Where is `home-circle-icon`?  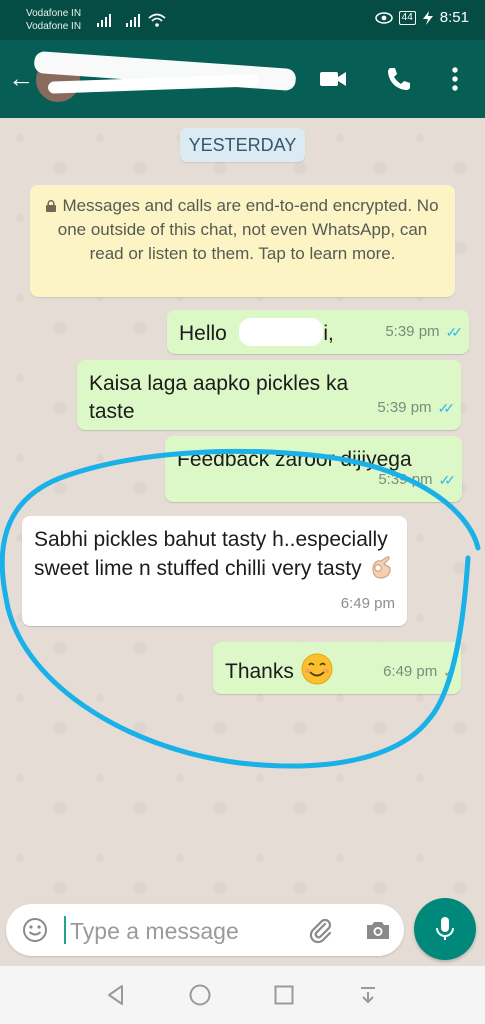
home-circle-icon is located at coordinates (200, 995).